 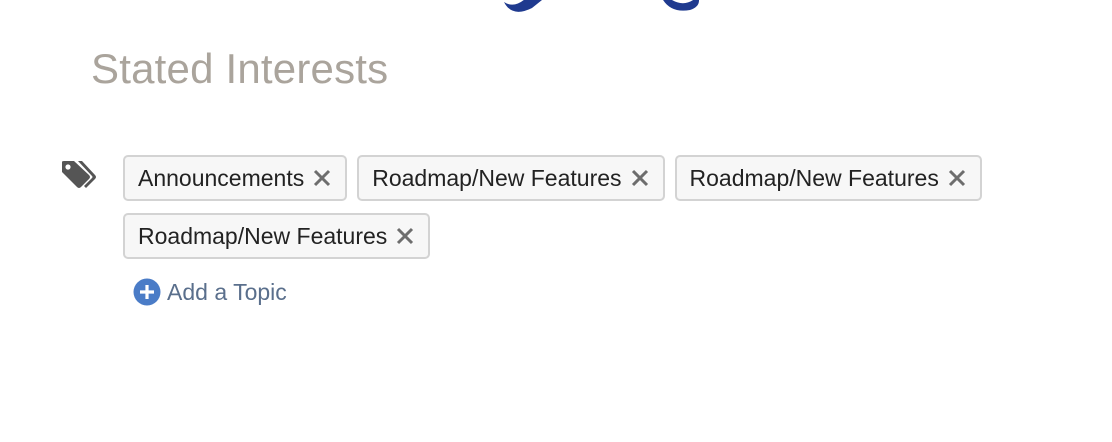 I want to click on add-topic-button: Add a Topic, so click(x=210, y=292).